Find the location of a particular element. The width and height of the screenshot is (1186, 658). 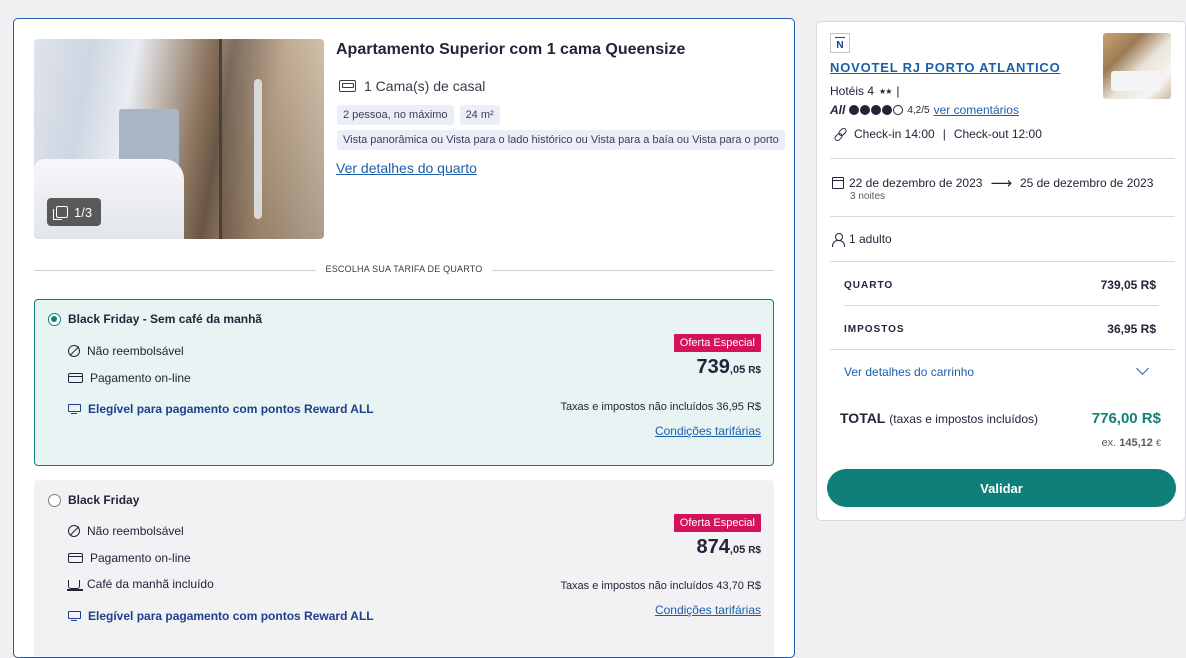

feature-breakfast: Café da manhã incluído is located at coordinates (140, 584).